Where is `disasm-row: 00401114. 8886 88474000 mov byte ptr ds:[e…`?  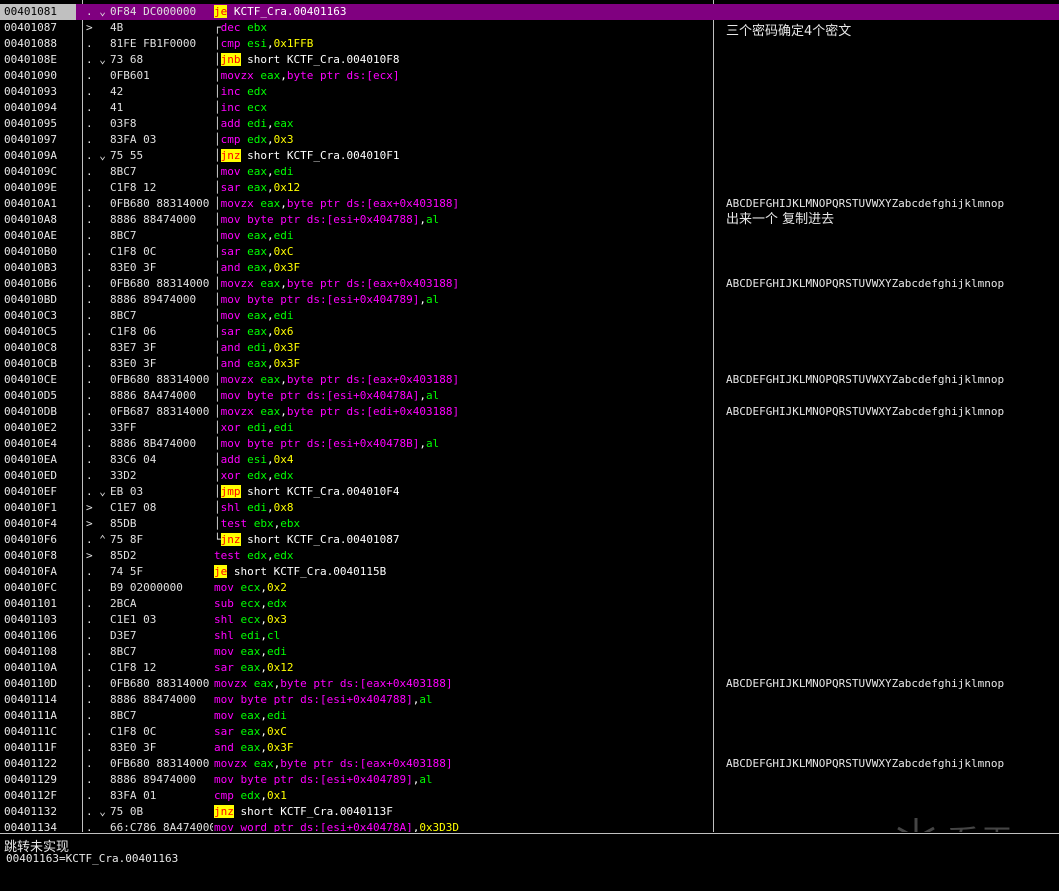
disasm-row: 00401114. 8886 88474000 mov byte ptr ds:[e… is located at coordinates (529, 700).